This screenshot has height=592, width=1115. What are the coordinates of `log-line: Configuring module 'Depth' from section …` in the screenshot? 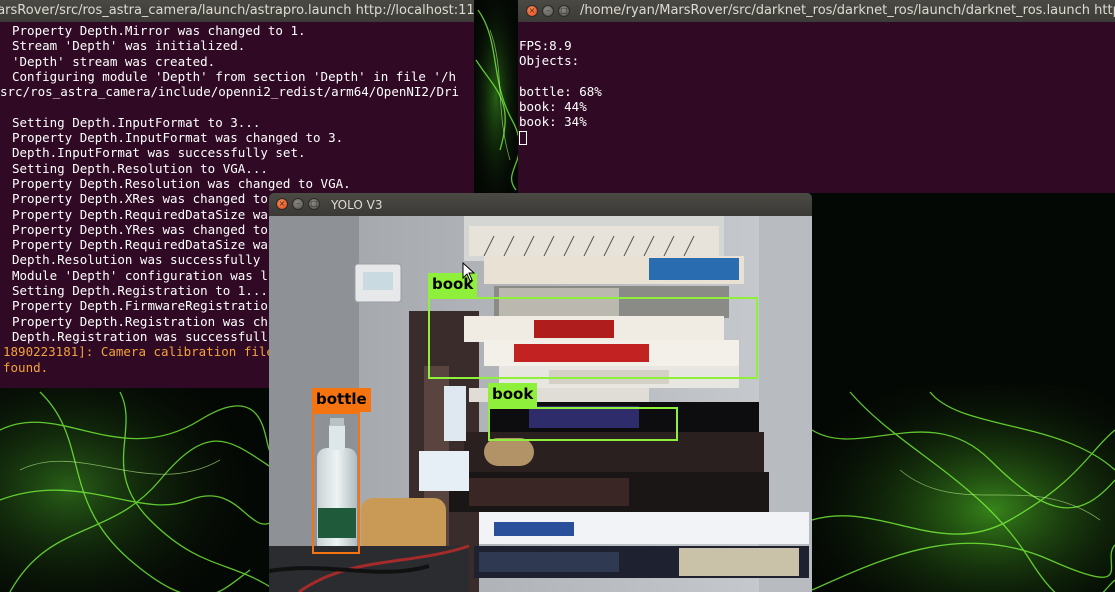 It's located at (234, 76).